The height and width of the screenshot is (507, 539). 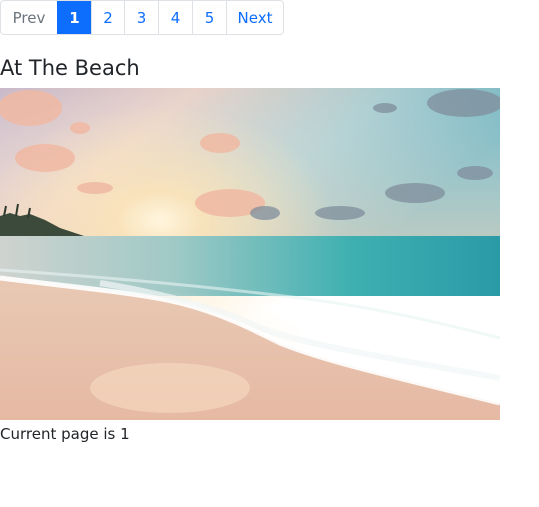 I want to click on page-3-button: 3, so click(x=141, y=17).